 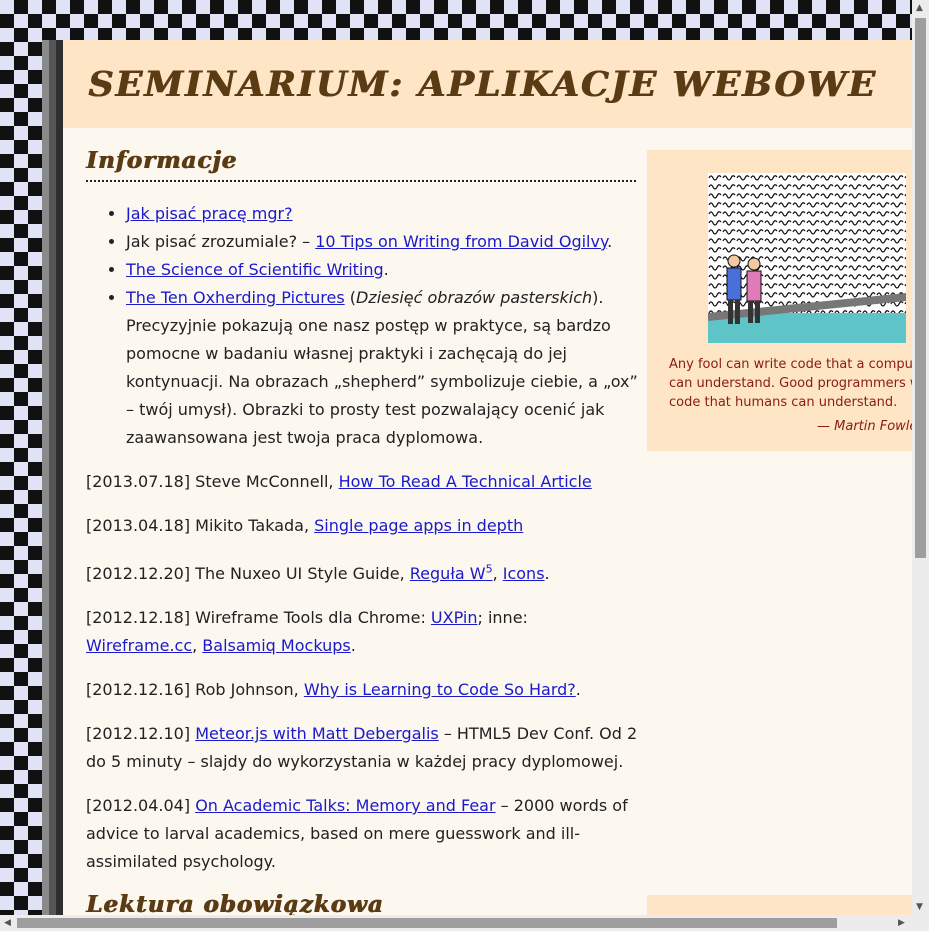 What do you see at coordinates (317, 733) in the screenshot?
I see `link-meteor-js: Meteor.js with Matt Debergalis` at bounding box center [317, 733].